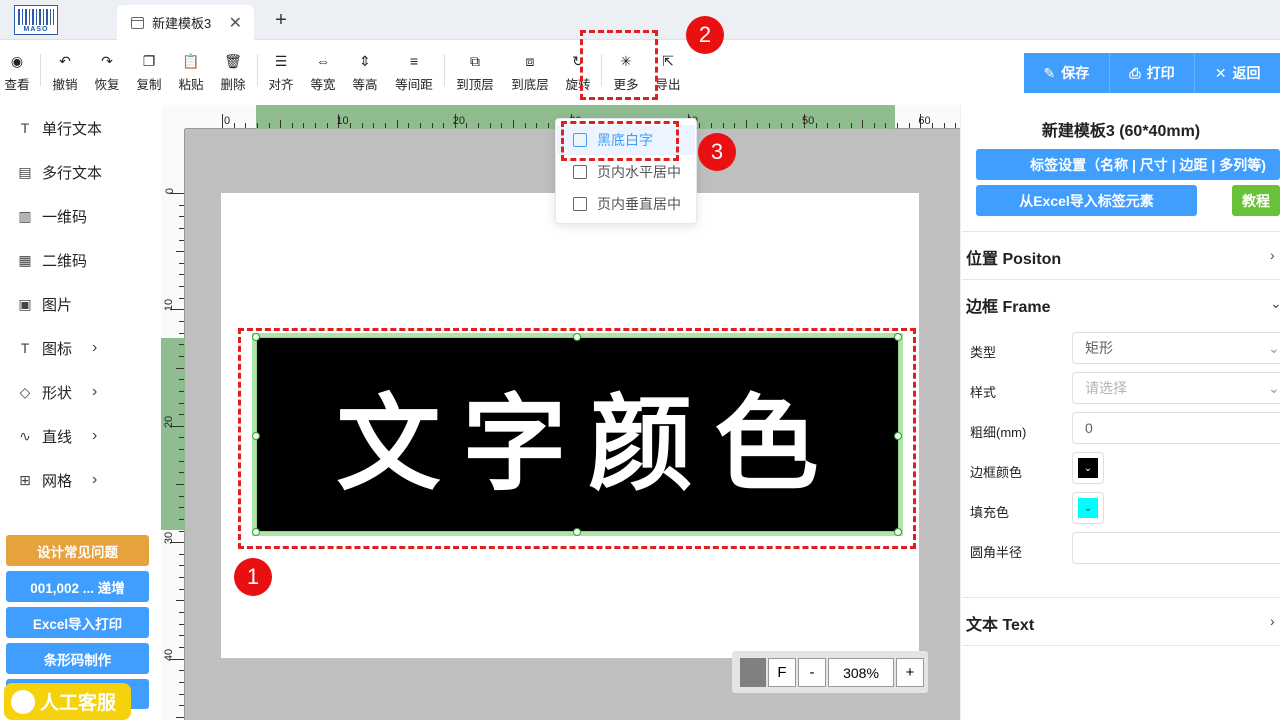 The width and height of the screenshot is (1280, 720). I want to click on line-icon: ∿, so click(25, 435).